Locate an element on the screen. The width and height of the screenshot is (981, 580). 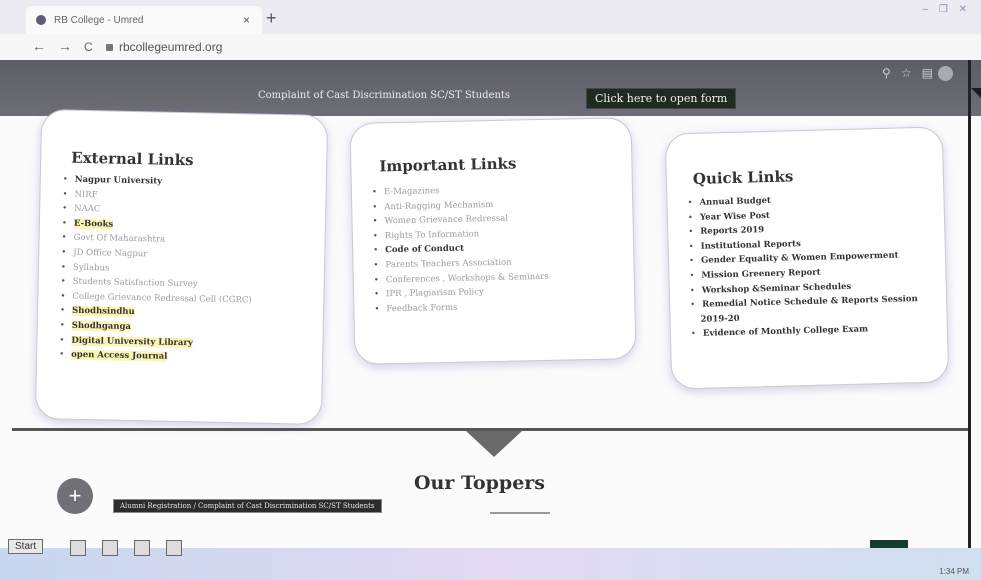
favicon-icon is located at coordinates (41, 20).